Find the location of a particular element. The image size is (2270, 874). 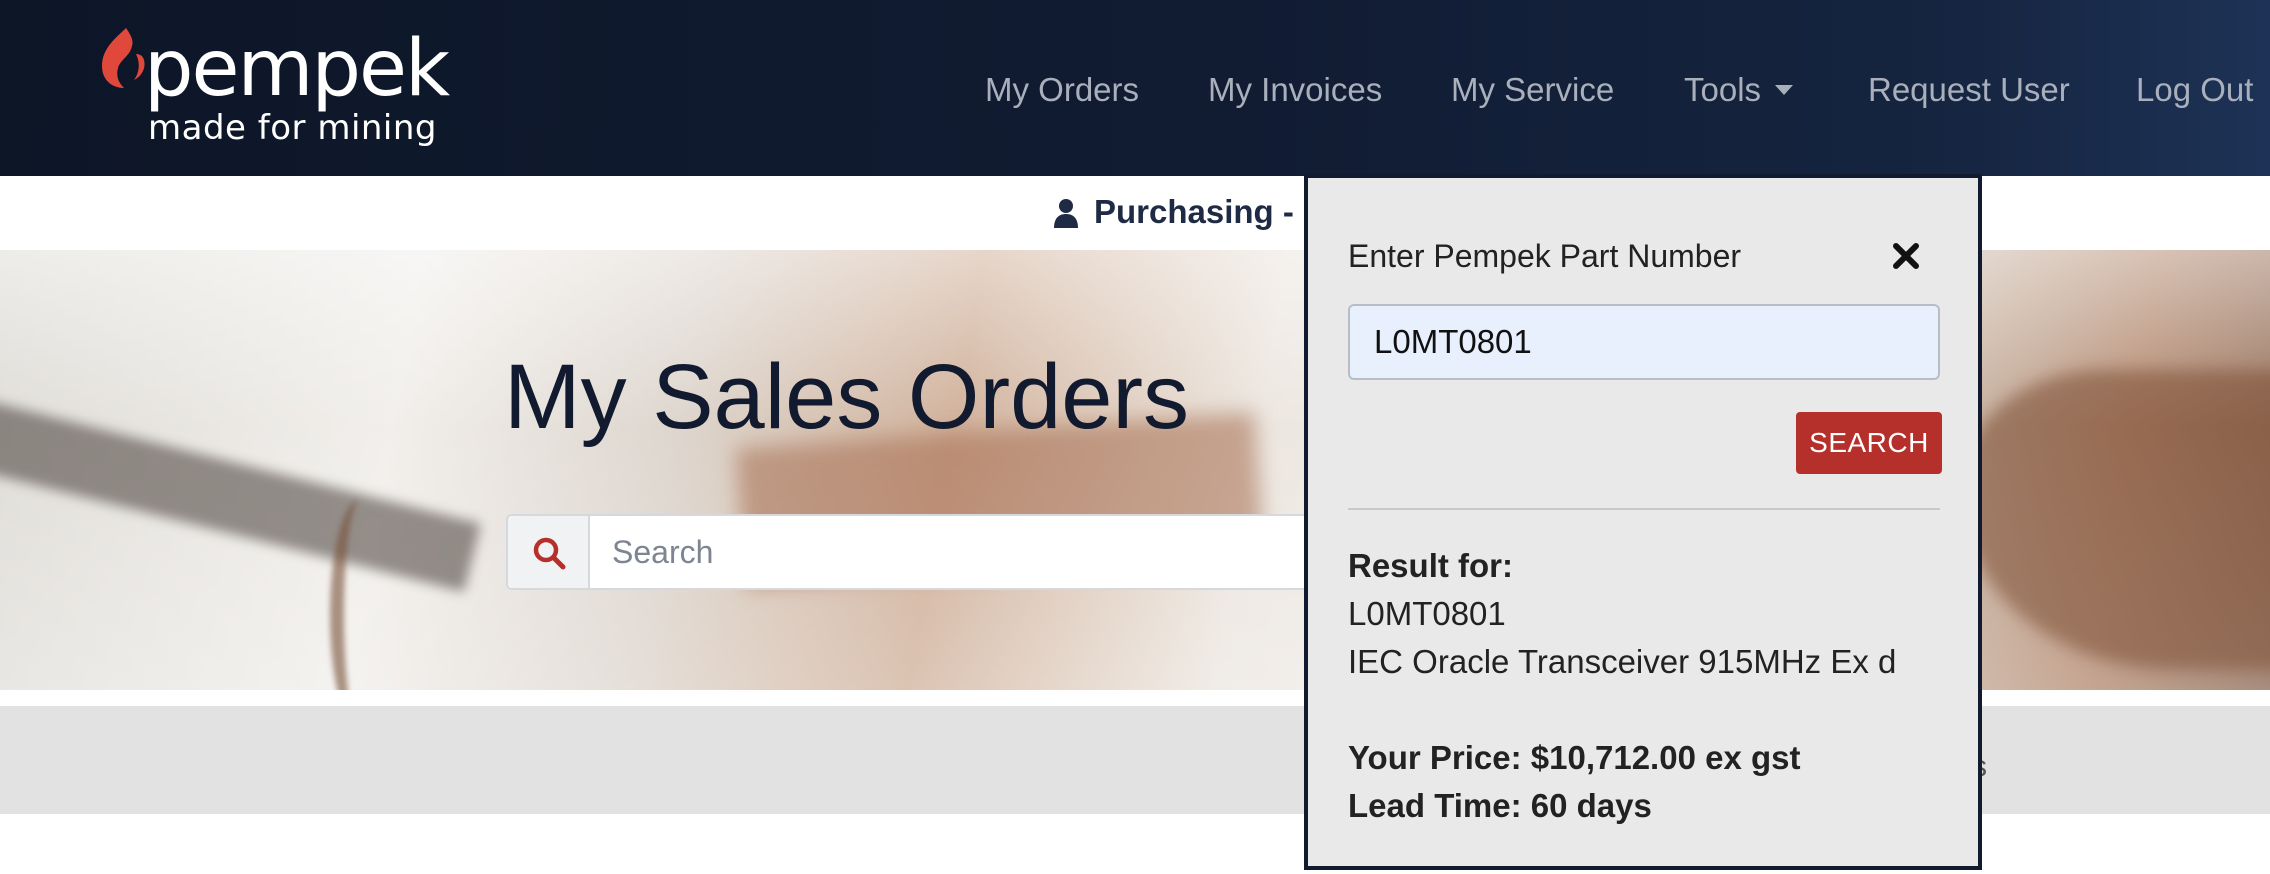

result-heading: Result for: is located at coordinates (1430, 565).